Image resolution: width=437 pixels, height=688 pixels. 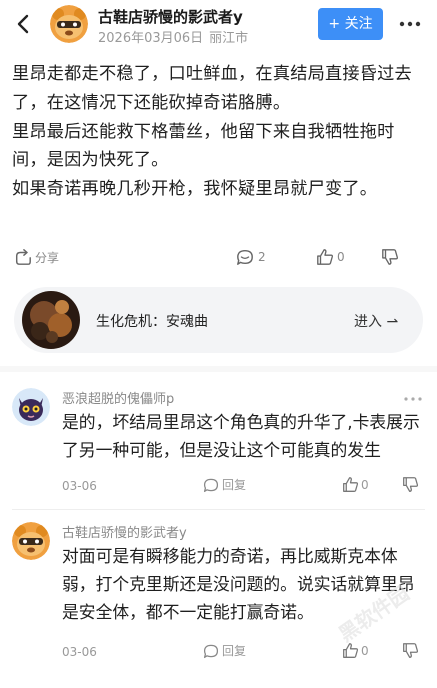 What do you see at coordinates (341, 257) in the screenshot?
I see `like-count: 0` at bounding box center [341, 257].